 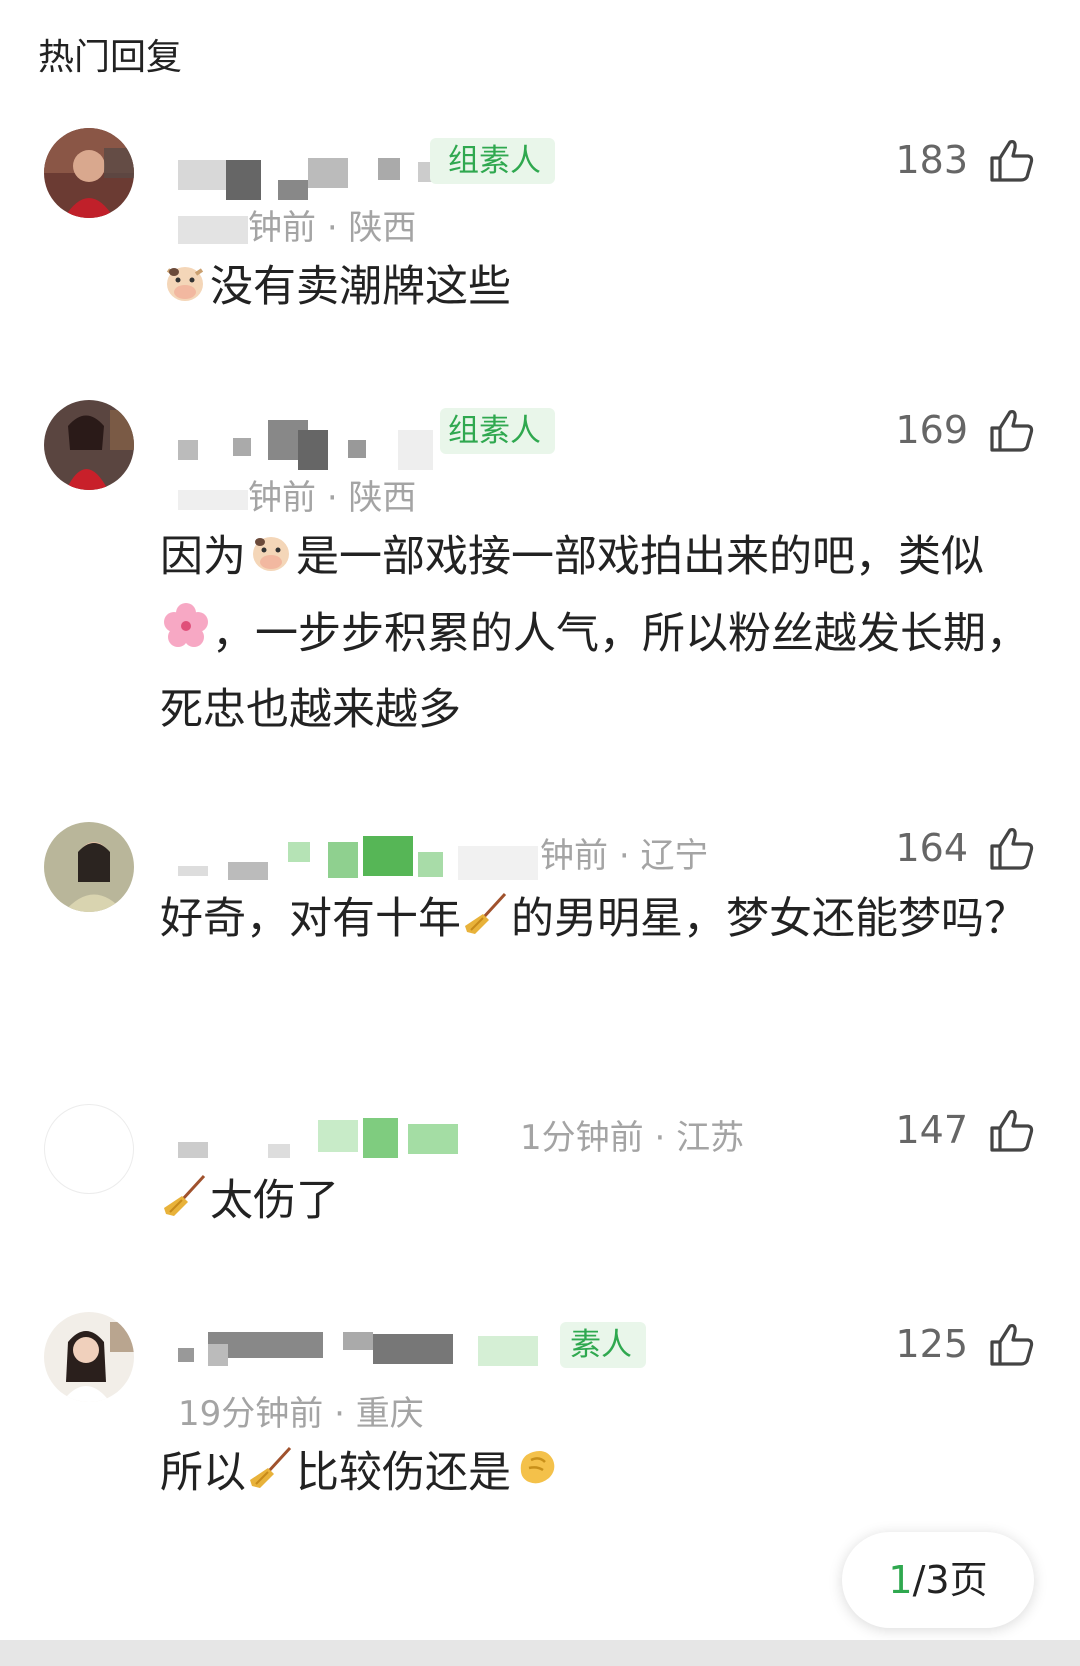 What do you see at coordinates (931, 430) in the screenshot?
I see `like-count: 169` at bounding box center [931, 430].